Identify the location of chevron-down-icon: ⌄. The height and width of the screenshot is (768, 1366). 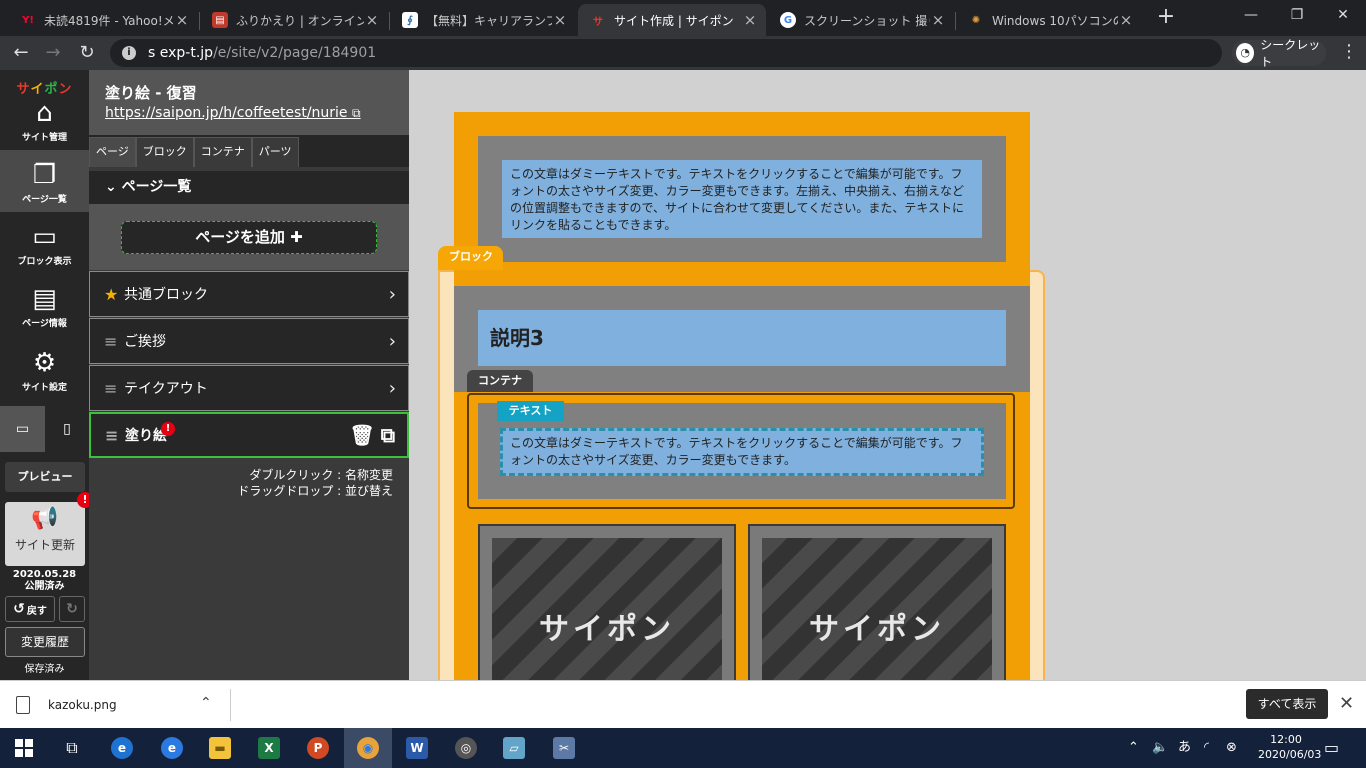
(111, 187).